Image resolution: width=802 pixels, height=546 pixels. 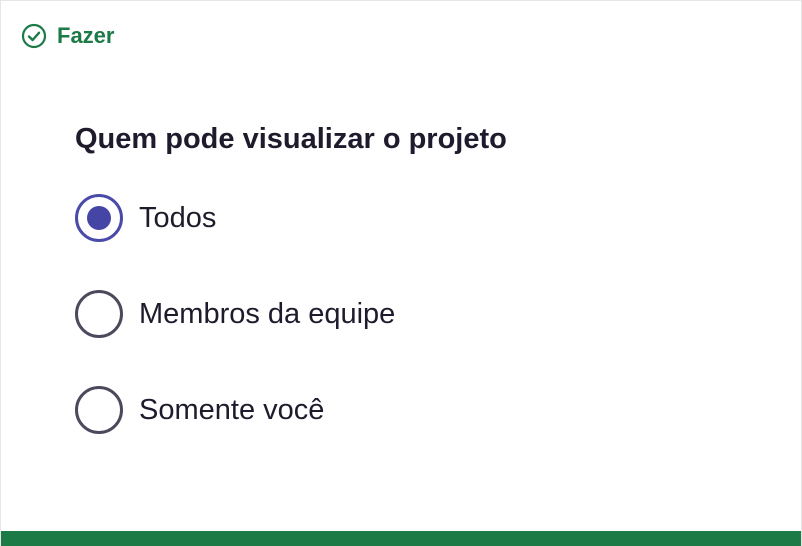 What do you see at coordinates (99, 218) in the screenshot?
I see `radio-button-selected` at bounding box center [99, 218].